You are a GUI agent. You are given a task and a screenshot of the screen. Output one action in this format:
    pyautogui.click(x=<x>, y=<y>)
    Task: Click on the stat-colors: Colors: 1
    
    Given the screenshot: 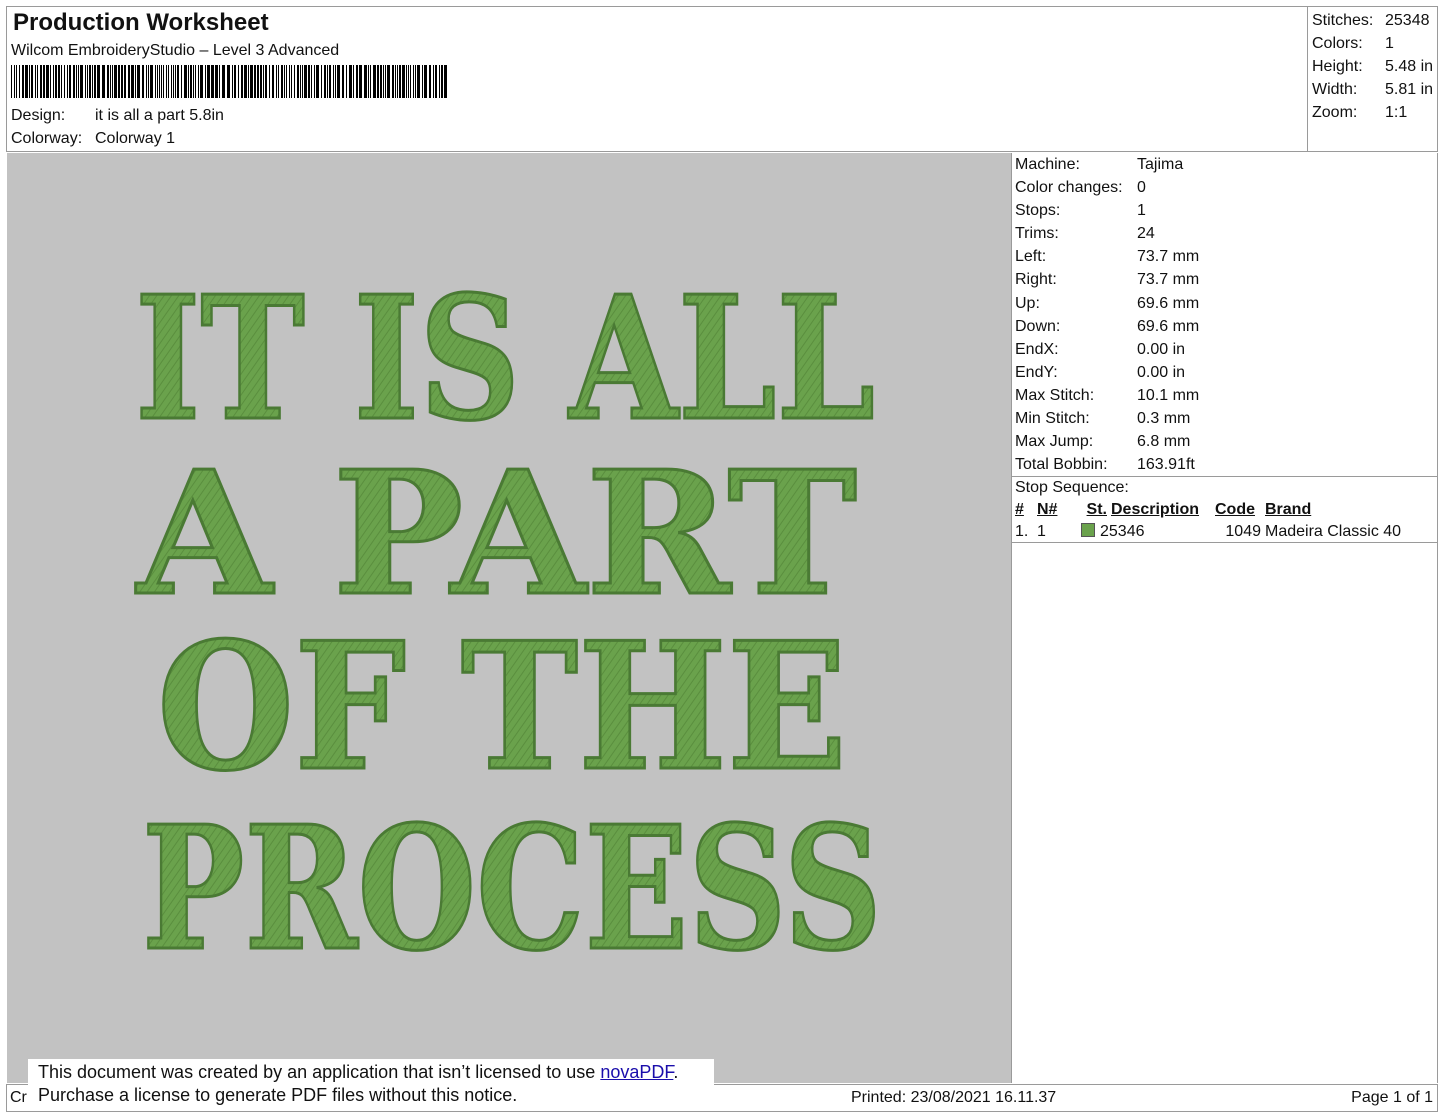 What is the action you would take?
    pyautogui.click(x=1353, y=43)
    